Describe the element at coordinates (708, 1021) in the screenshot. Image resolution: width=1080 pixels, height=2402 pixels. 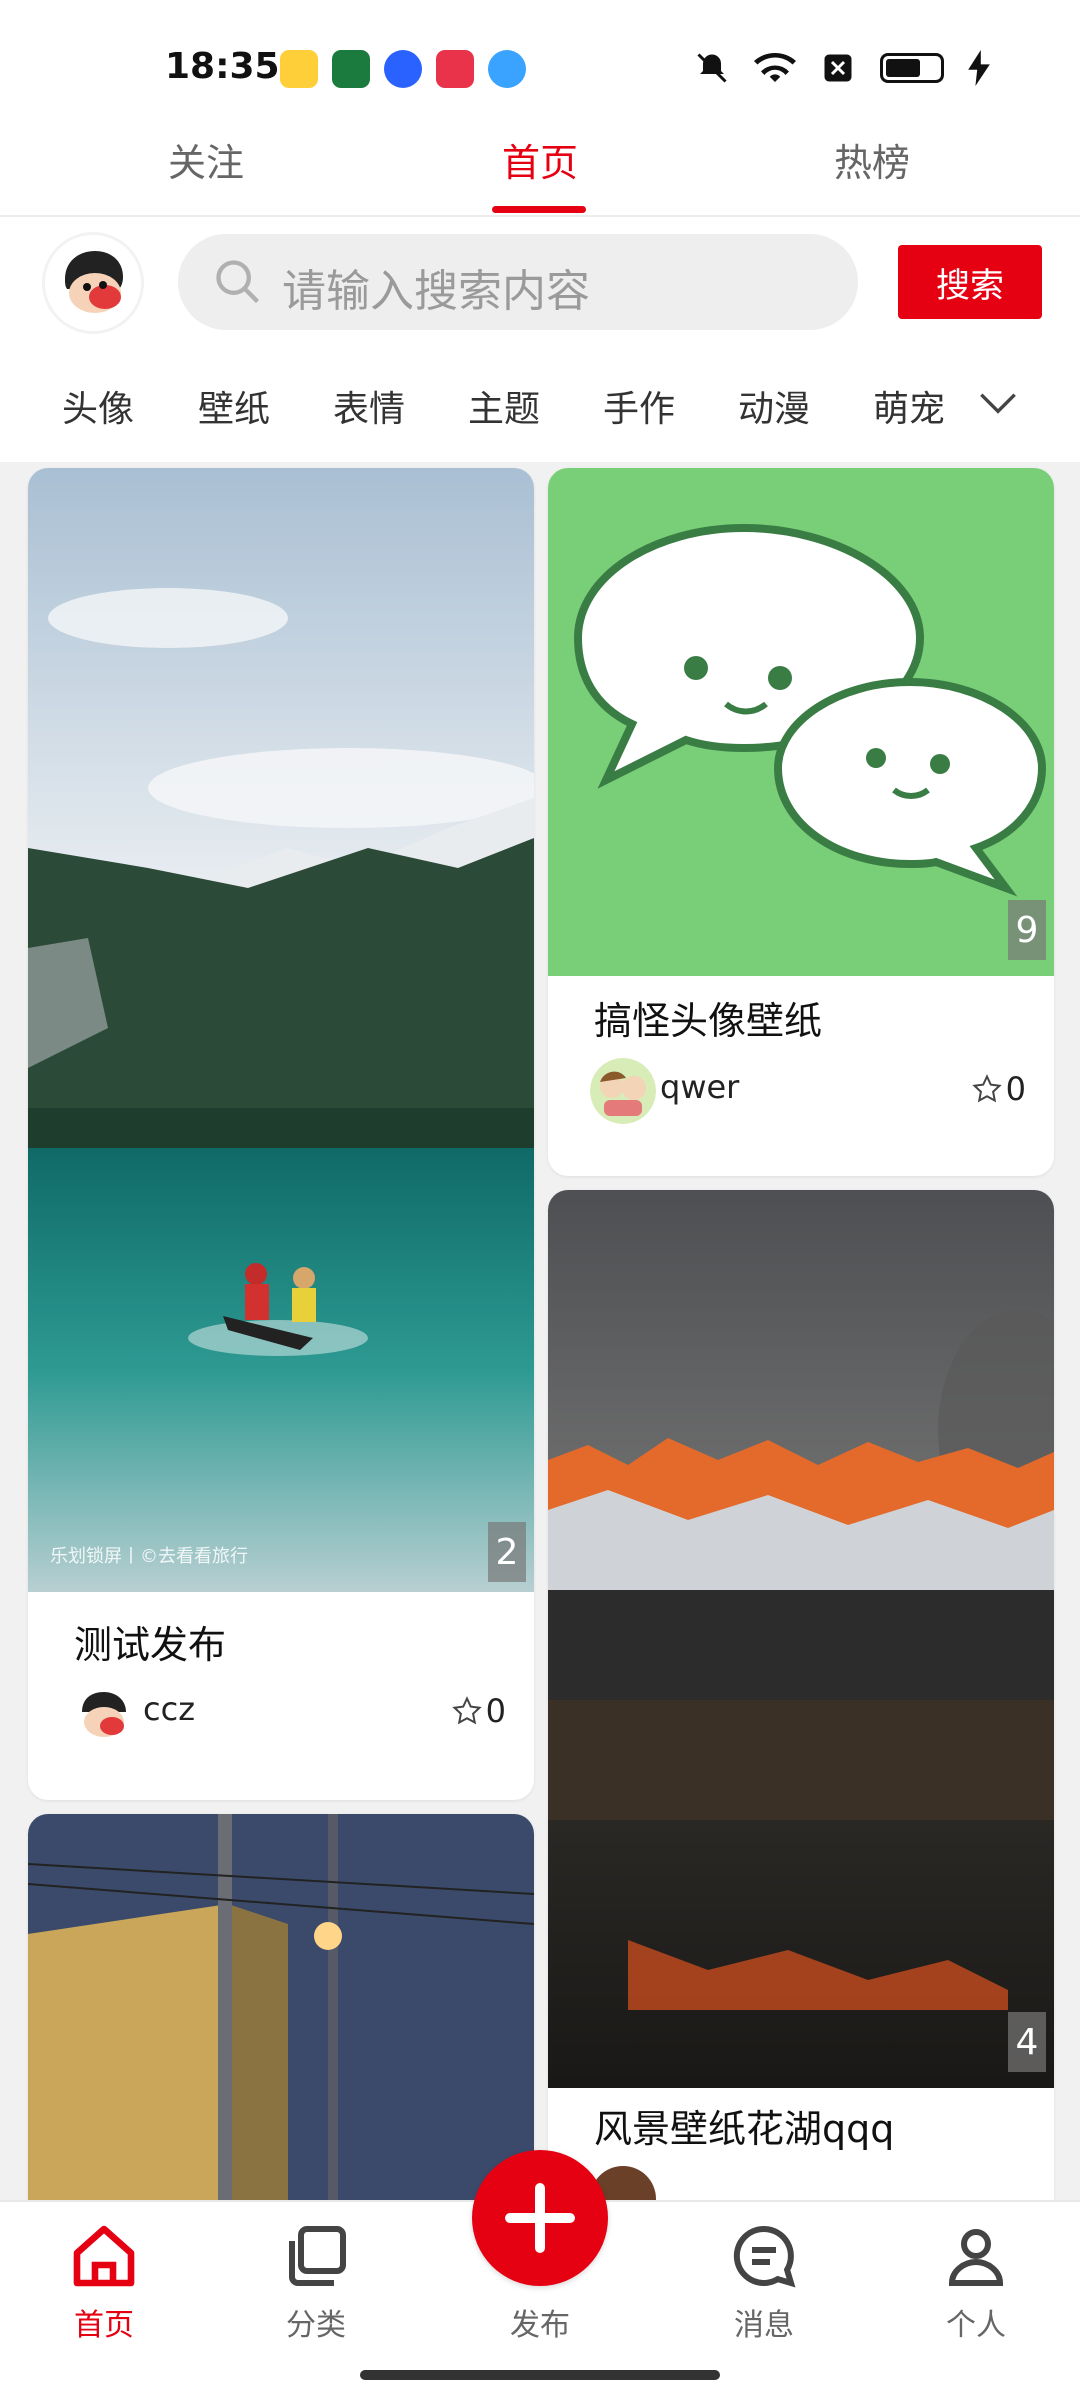
I see `post-title: 搞怪头像壁纸` at that location.